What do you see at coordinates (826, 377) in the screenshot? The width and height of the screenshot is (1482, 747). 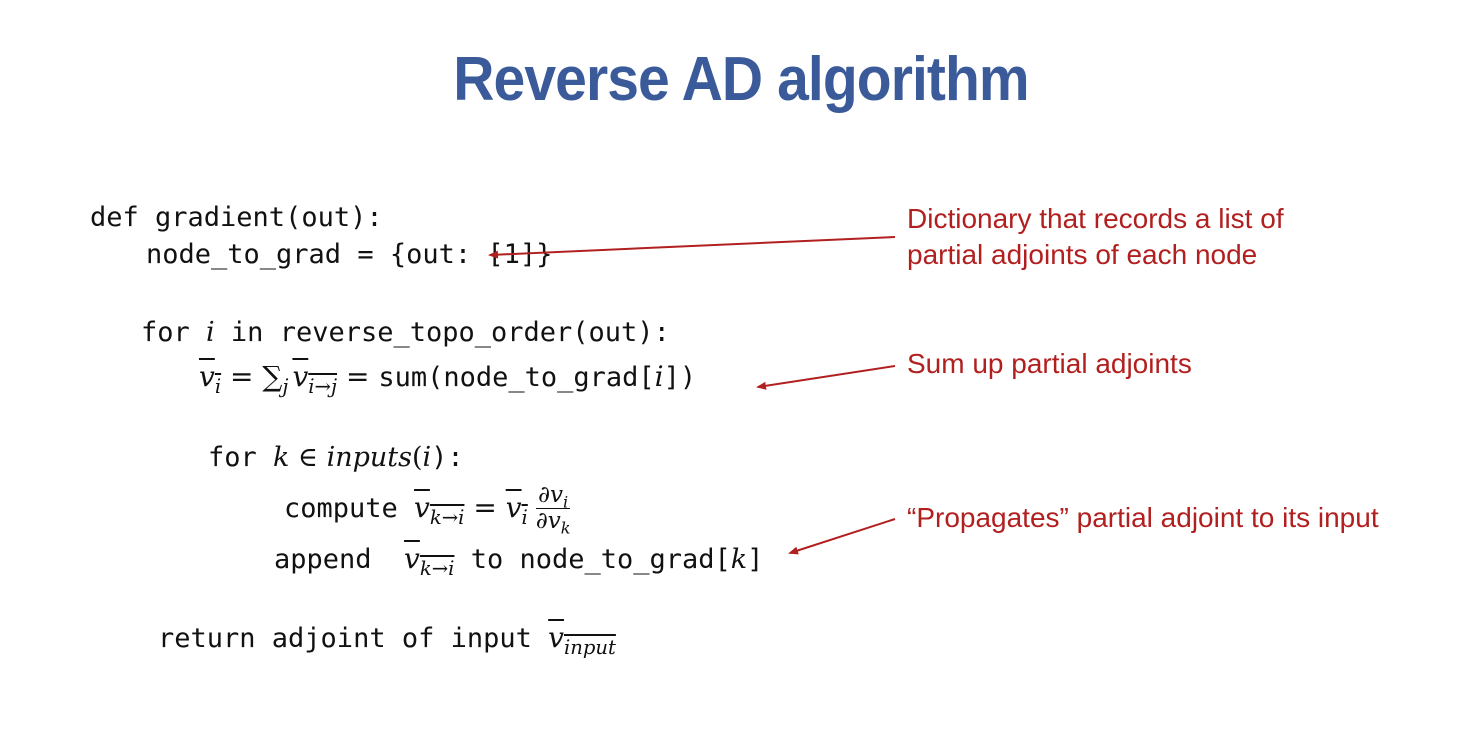 I see `arrow-to-sum` at bounding box center [826, 377].